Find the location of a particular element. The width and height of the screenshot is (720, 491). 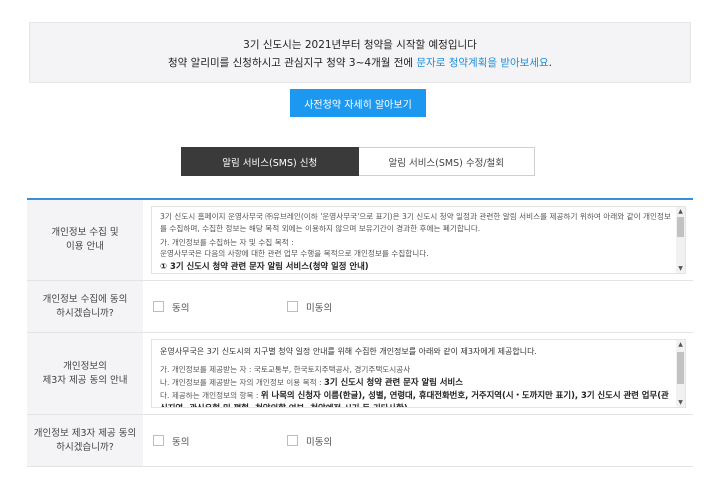

consent2-disagree-option: 미동의 is located at coordinates (309, 441).